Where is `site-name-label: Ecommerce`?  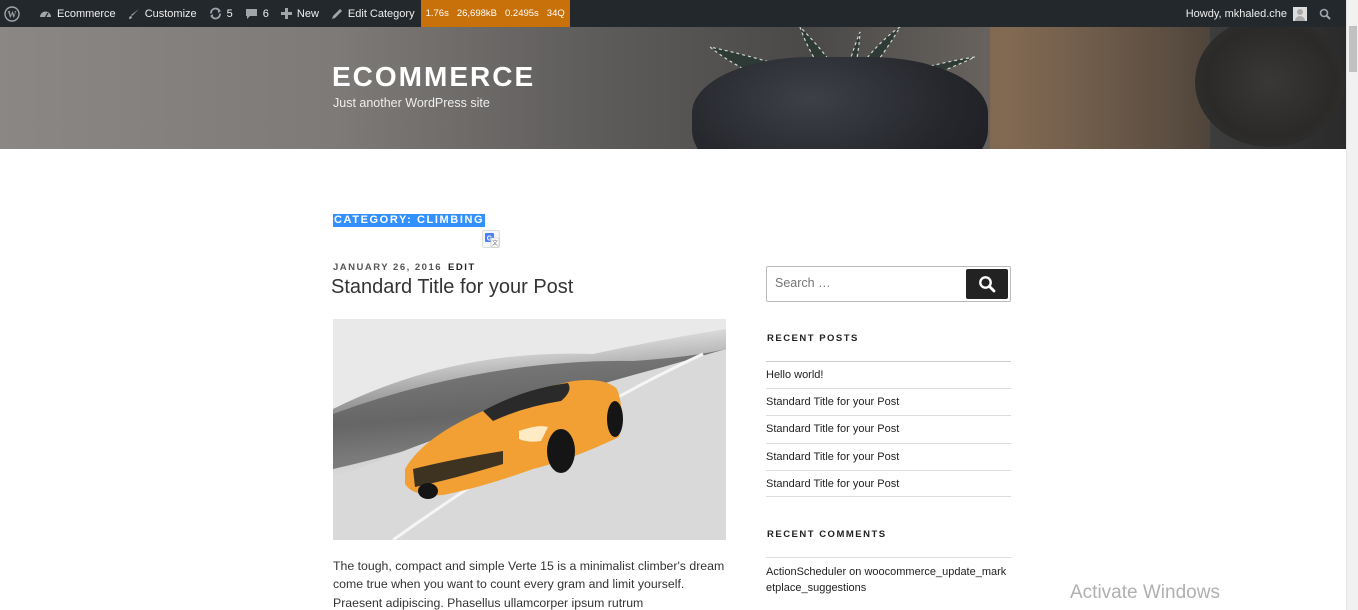 site-name-label: Ecommerce is located at coordinates (86, 13).